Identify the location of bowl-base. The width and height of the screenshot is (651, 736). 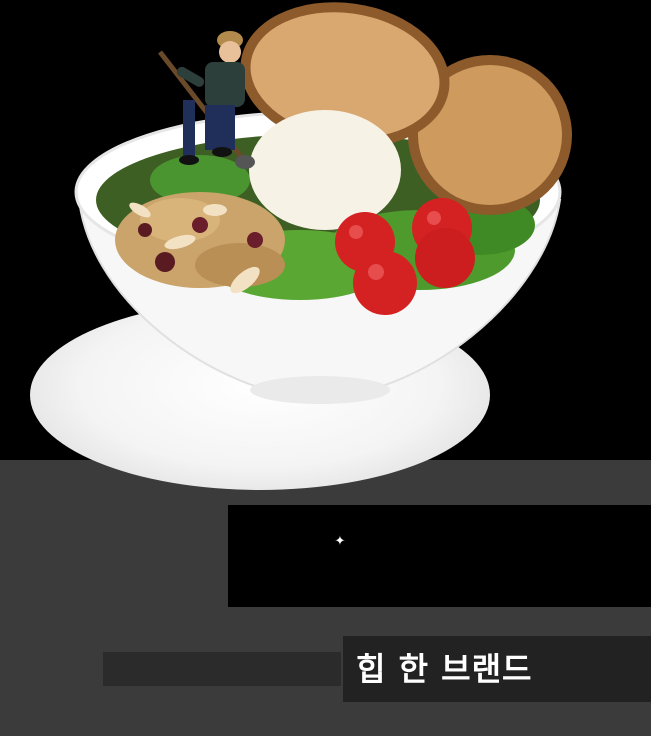
(320, 390).